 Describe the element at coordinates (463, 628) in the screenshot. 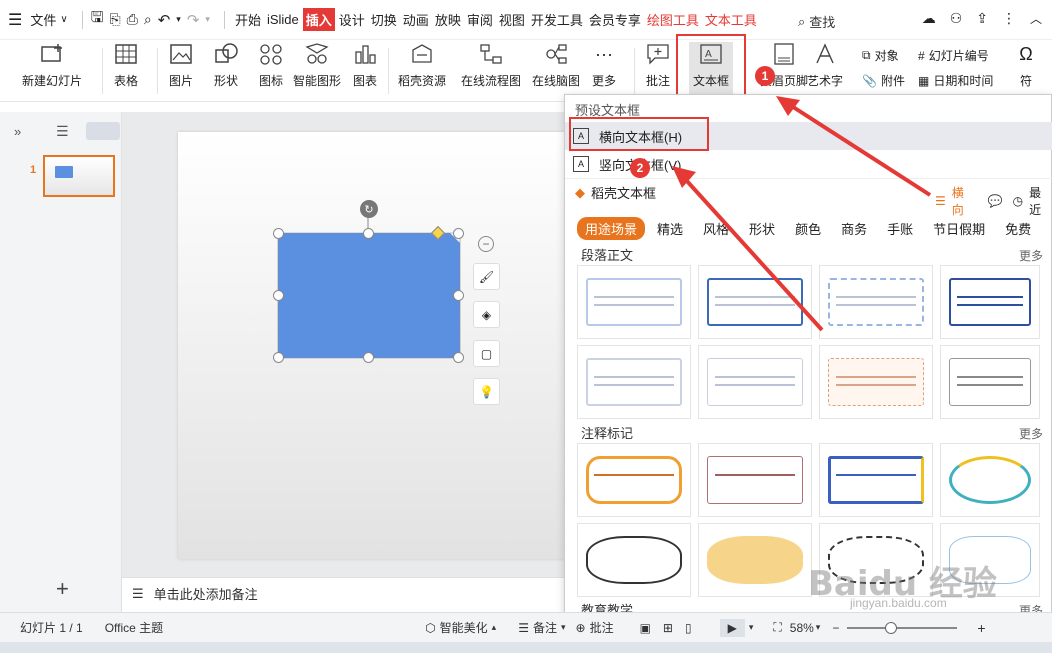

I see `smart-beautify-label: 智能美化` at that location.